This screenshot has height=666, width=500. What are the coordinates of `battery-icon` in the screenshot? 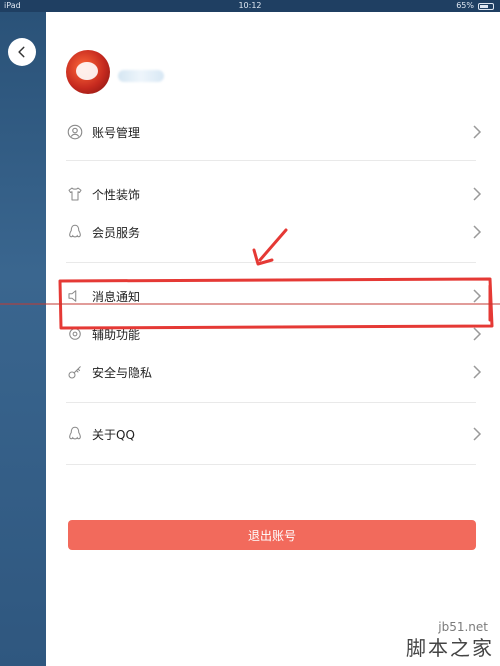 It's located at (486, 6).